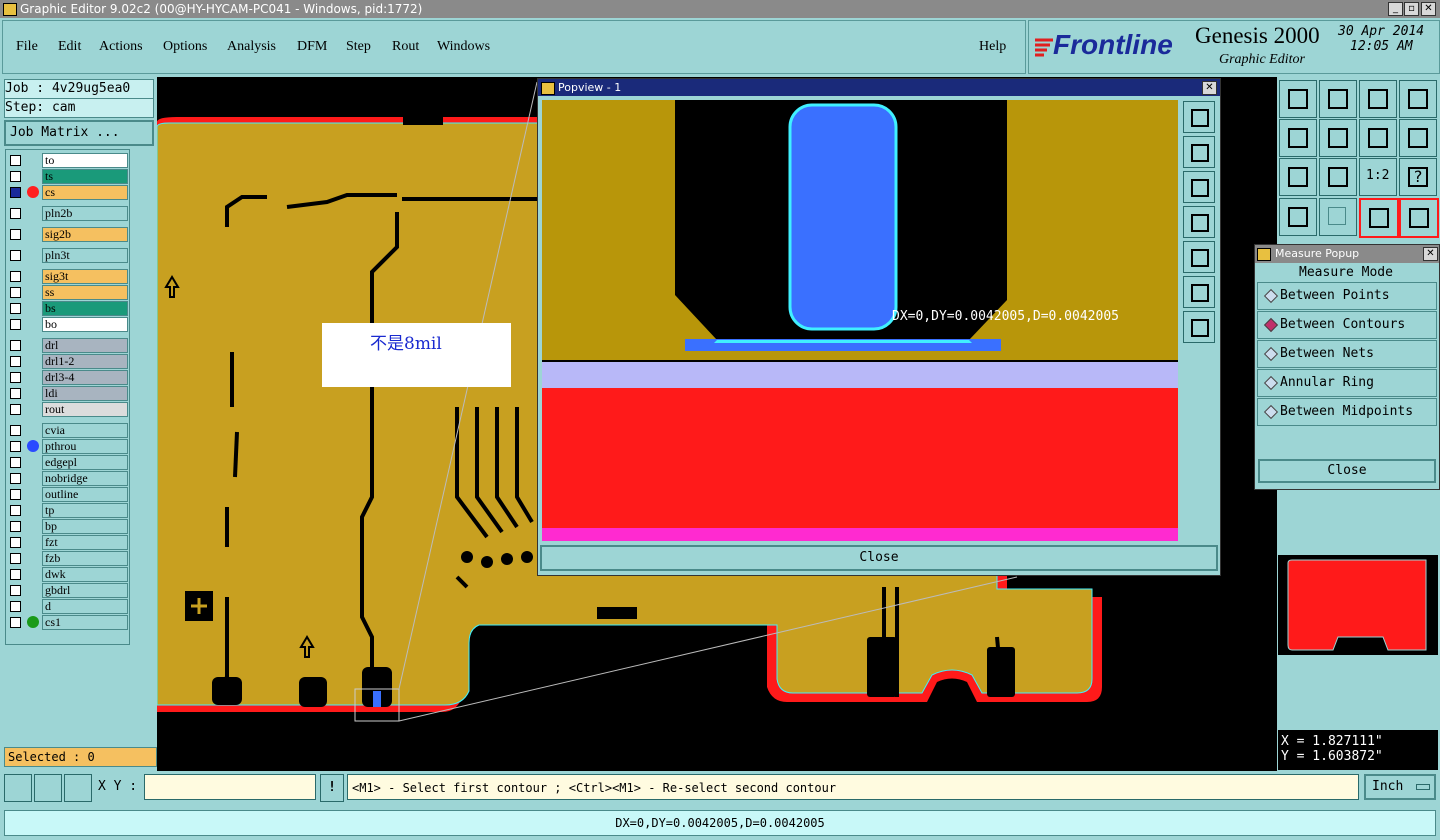  Describe the element at coordinates (68, 213) in the screenshot. I see `layer-row-pln2b: pln2b` at that location.